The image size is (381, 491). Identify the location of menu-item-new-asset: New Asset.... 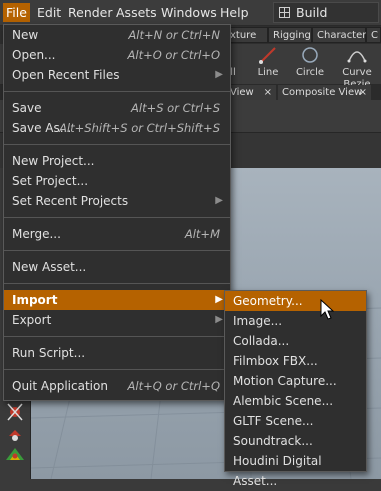
(117, 267).